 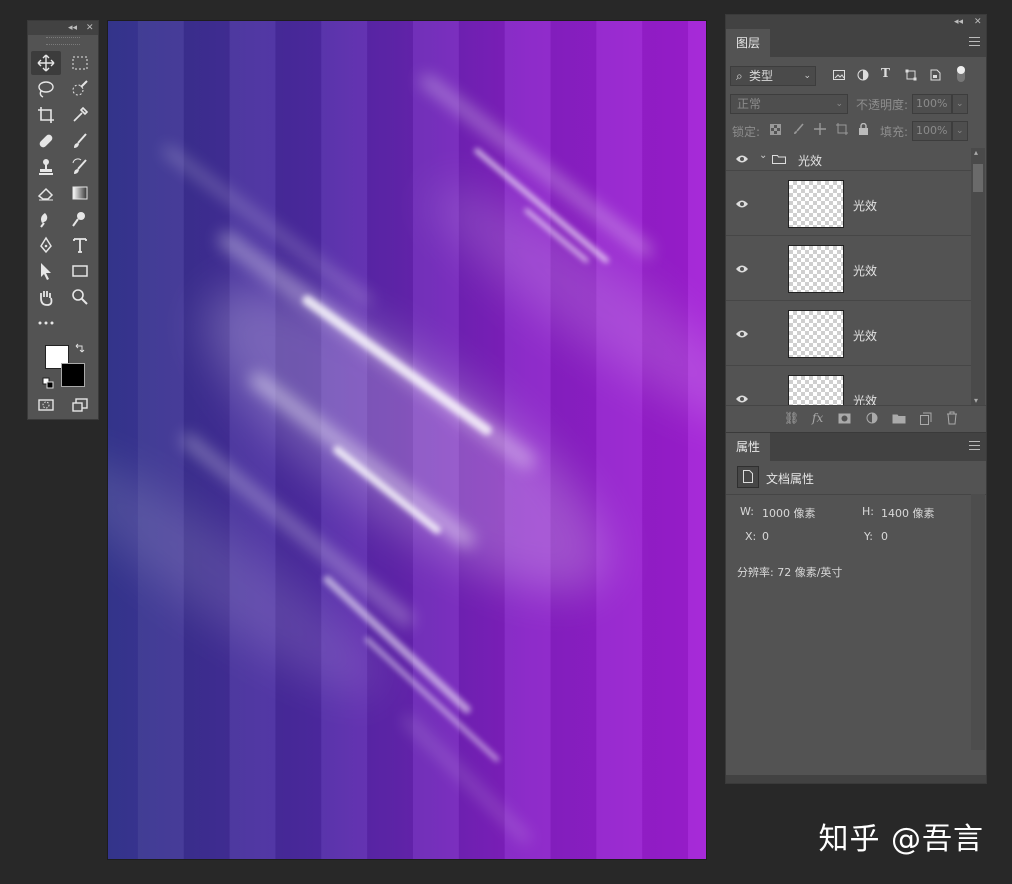 What do you see at coordinates (775, 129) in the screenshot?
I see `lock-transparent-icon` at bounding box center [775, 129].